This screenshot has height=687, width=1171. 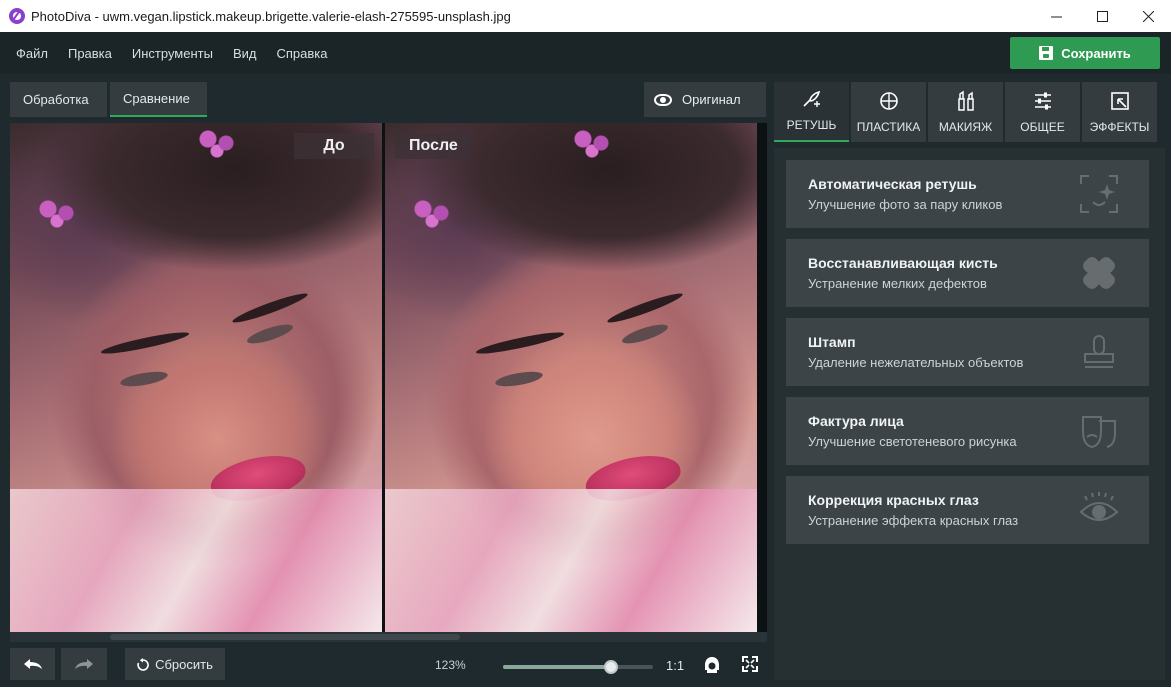 What do you see at coordinates (888, 101) in the screenshot?
I see `plastic-icon` at bounding box center [888, 101].